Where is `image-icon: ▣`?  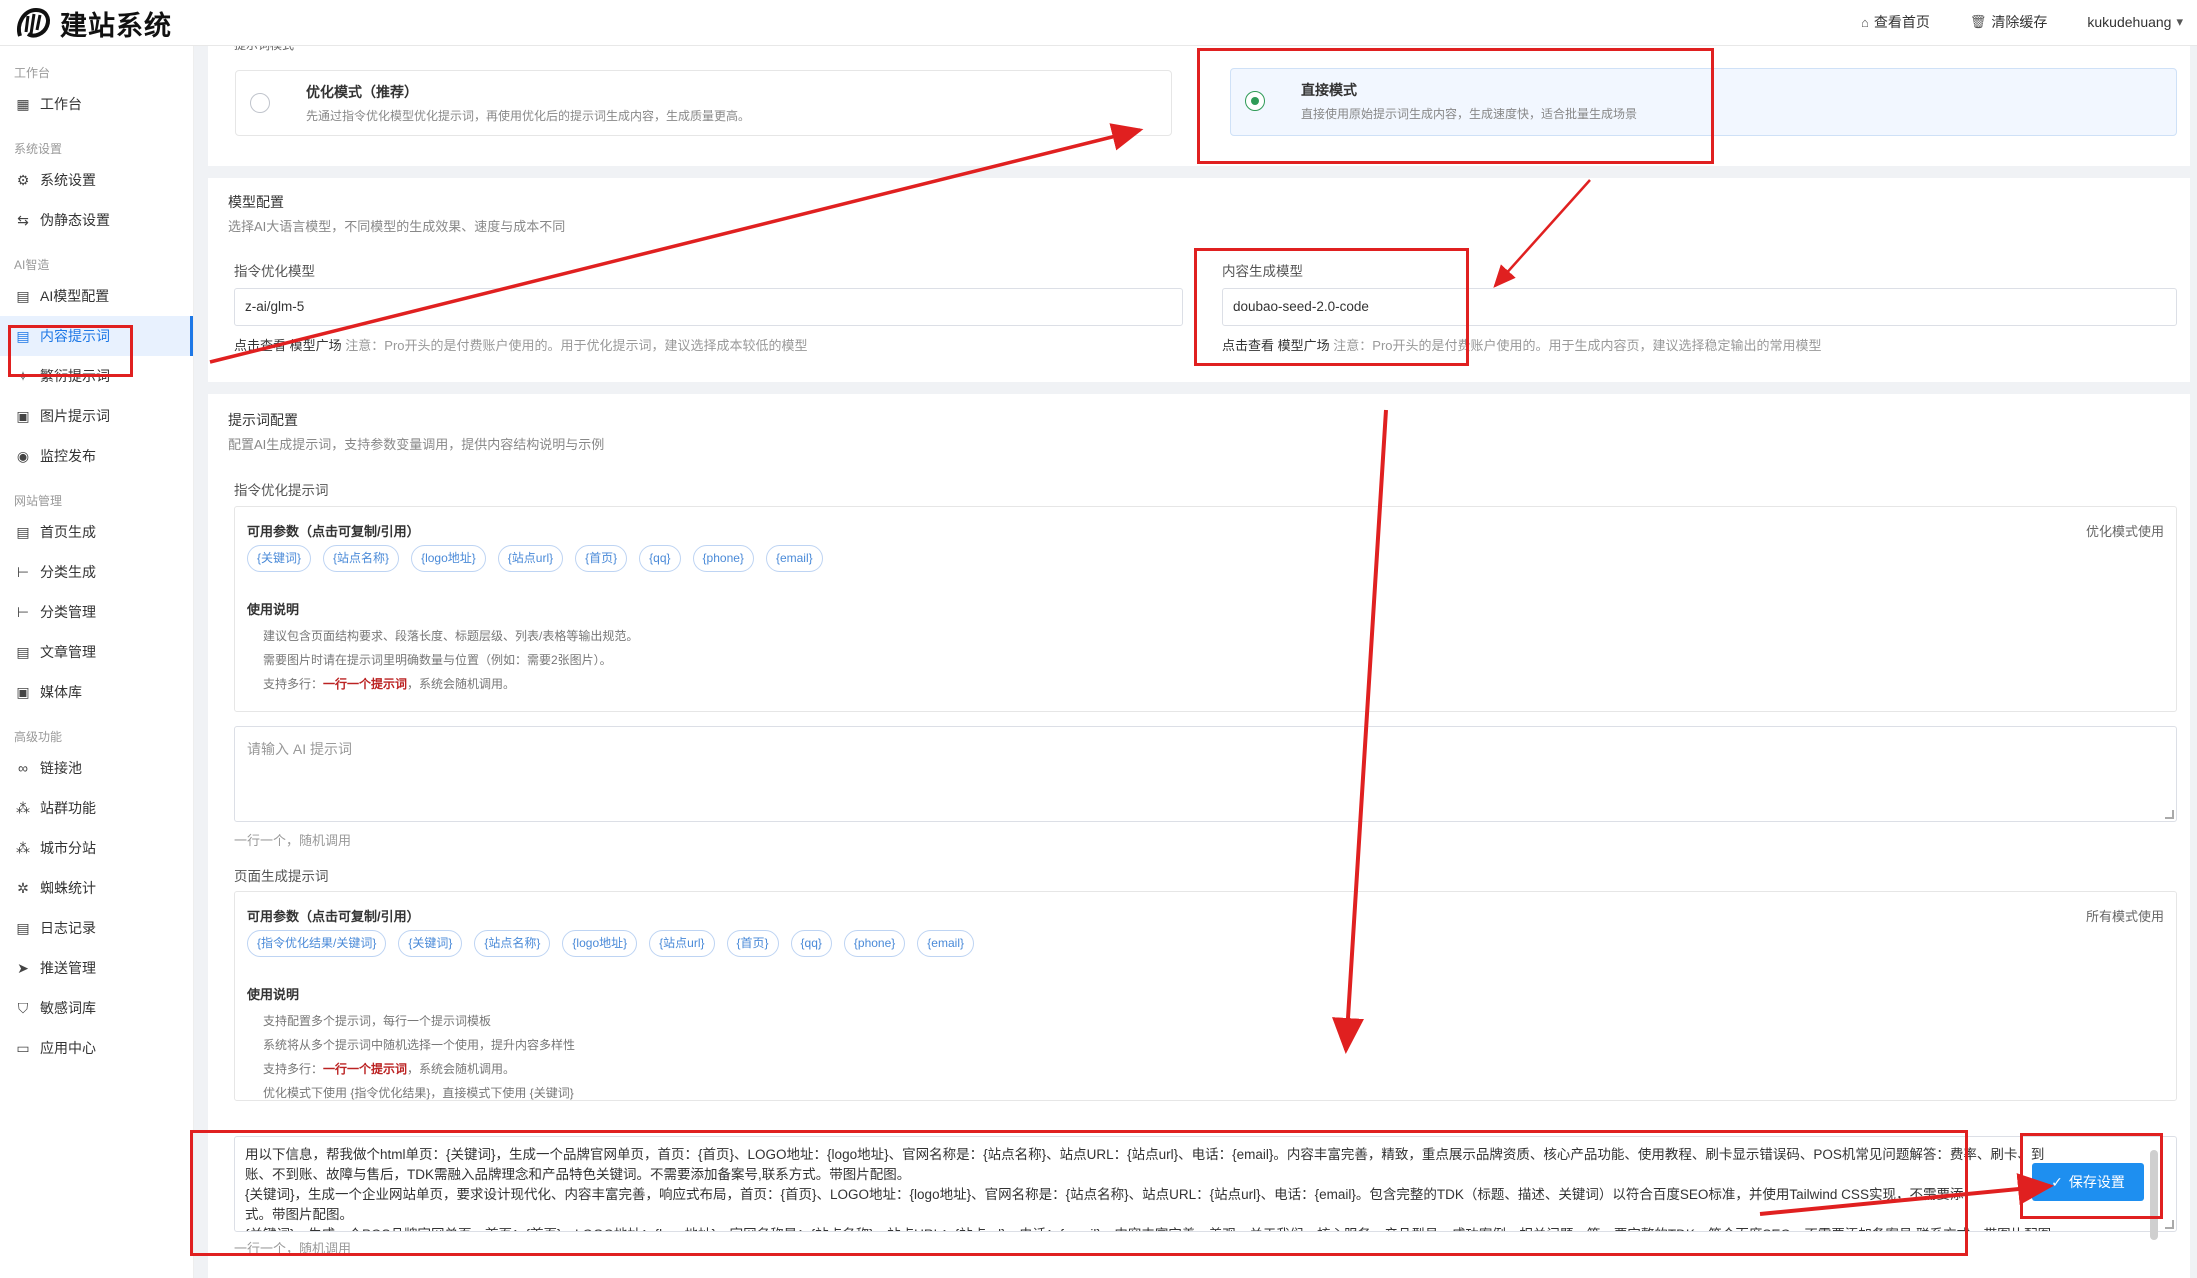 image-icon: ▣ is located at coordinates (23, 415).